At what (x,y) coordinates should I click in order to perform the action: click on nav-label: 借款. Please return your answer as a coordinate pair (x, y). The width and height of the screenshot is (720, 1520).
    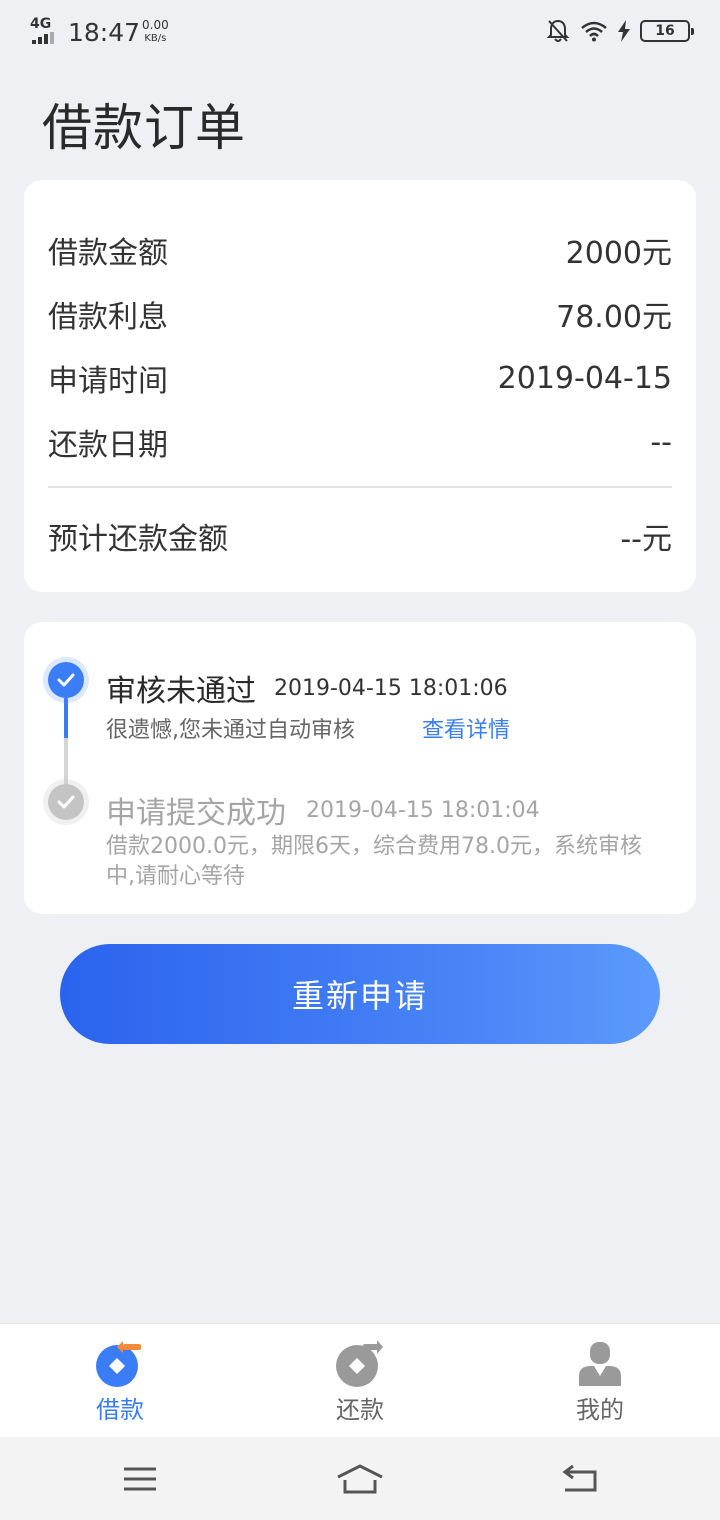
    Looking at the image, I should click on (120, 1410).